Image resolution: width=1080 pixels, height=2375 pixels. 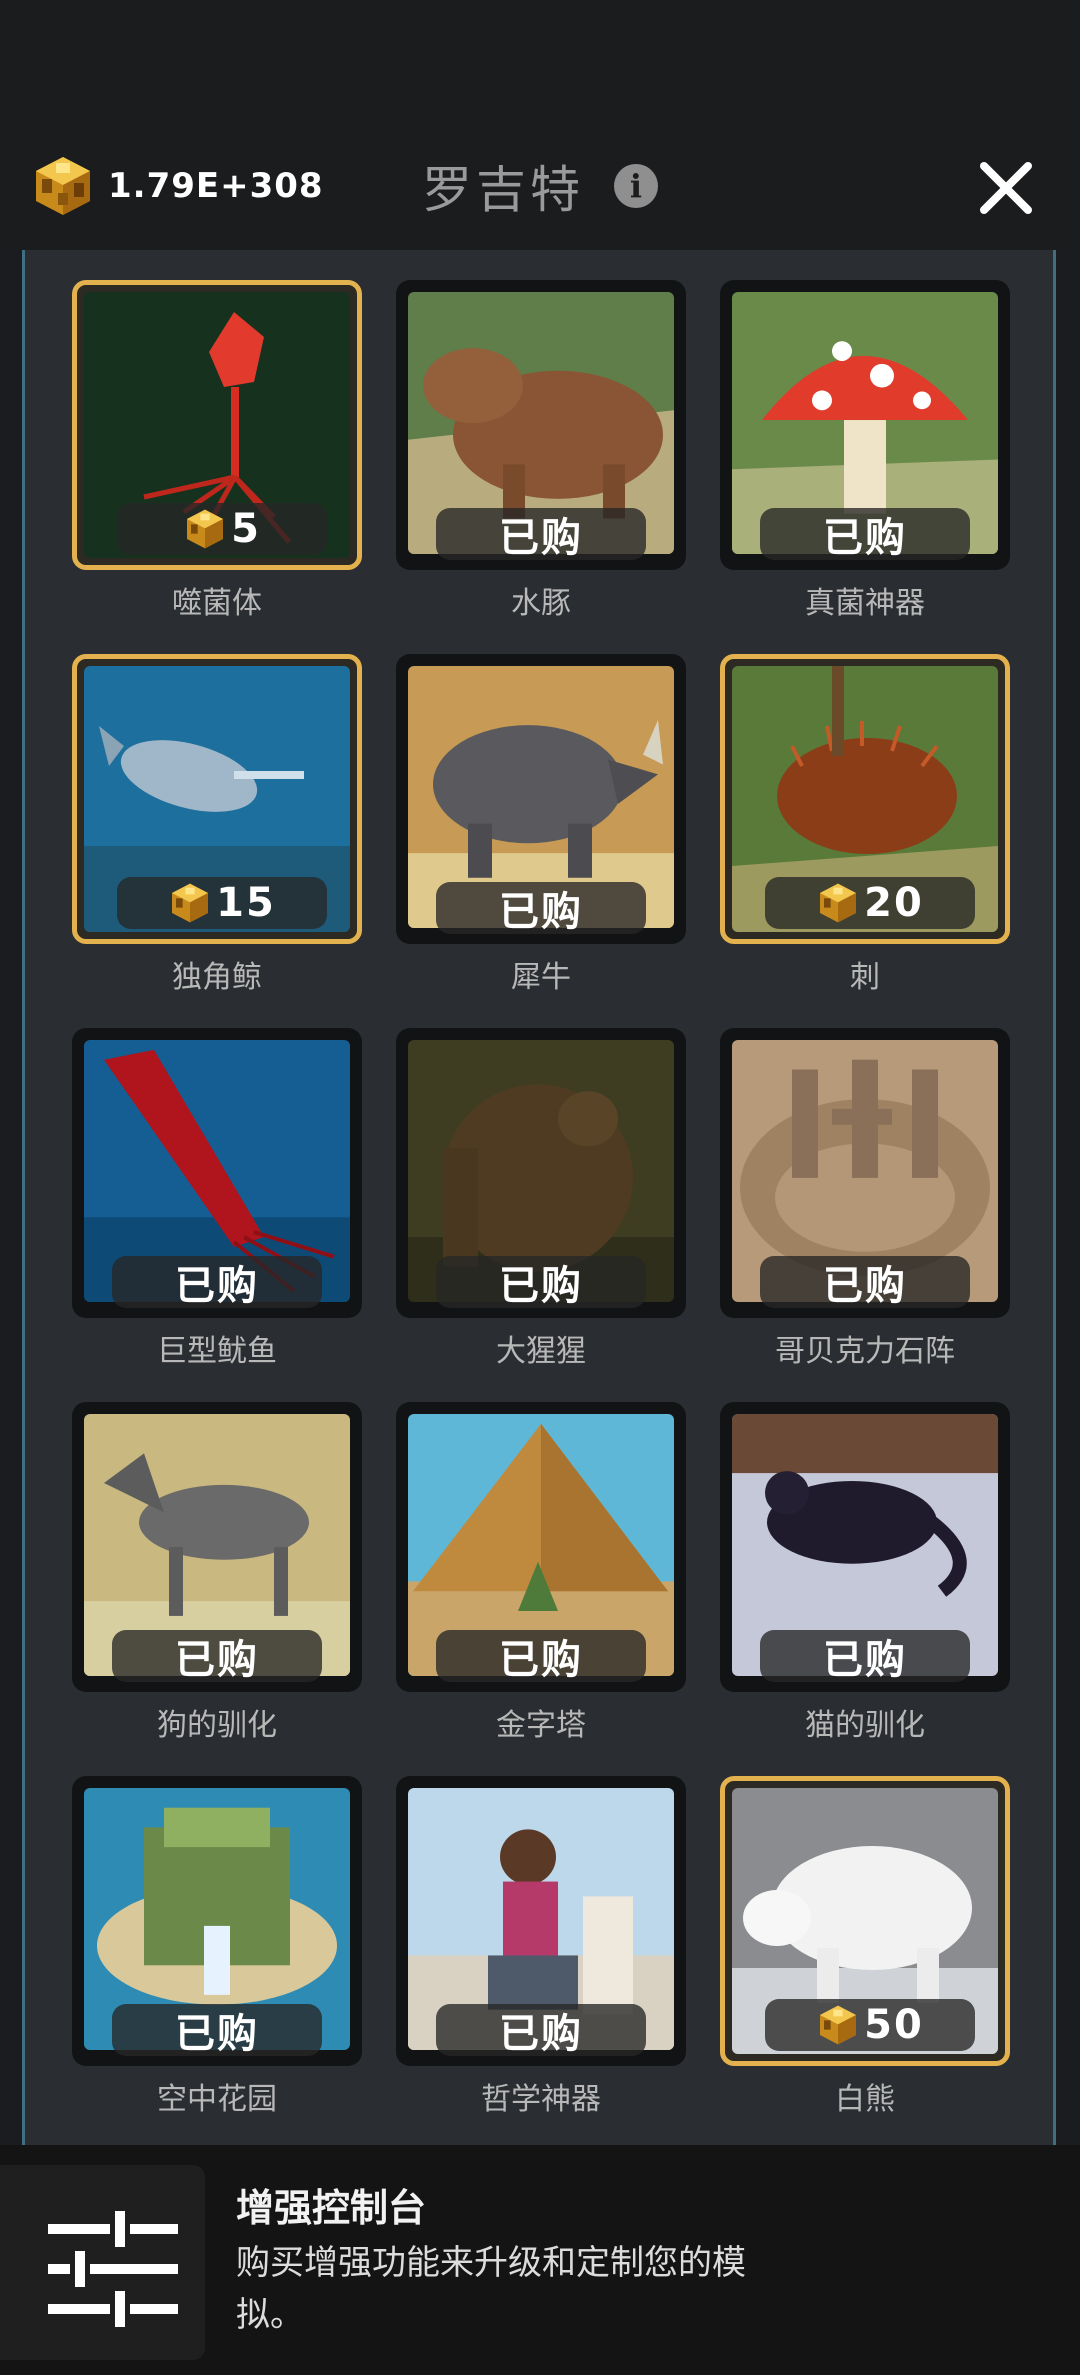 What do you see at coordinates (217, 603) in the screenshot?
I see `item-name: 噬菌体` at bounding box center [217, 603].